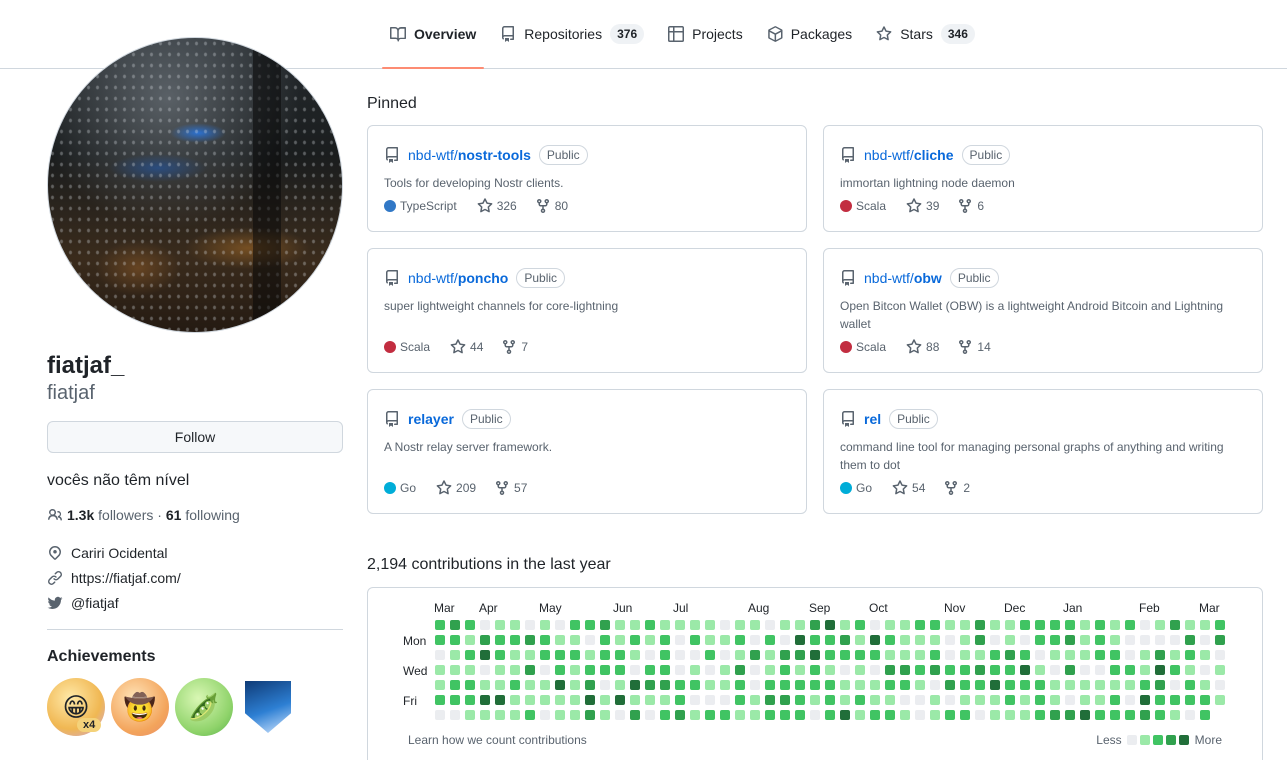 The width and height of the screenshot is (1287, 760). Describe the element at coordinates (126, 578) in the screenshot. I see `website-link: https://fiatjaf.com/` at that location.